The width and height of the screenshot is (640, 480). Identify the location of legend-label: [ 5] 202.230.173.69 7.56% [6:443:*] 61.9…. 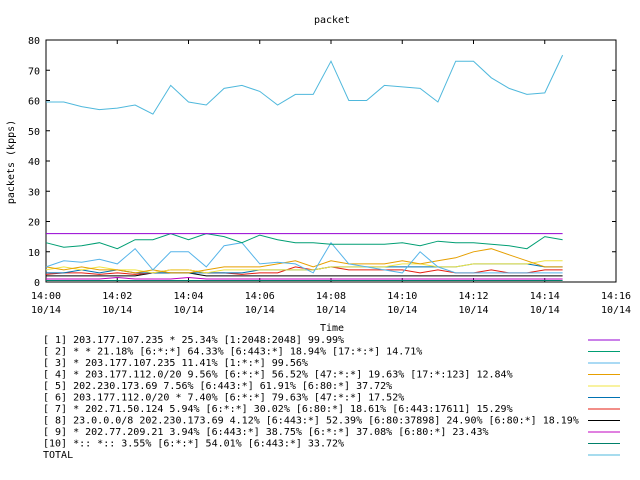
(217, 386).